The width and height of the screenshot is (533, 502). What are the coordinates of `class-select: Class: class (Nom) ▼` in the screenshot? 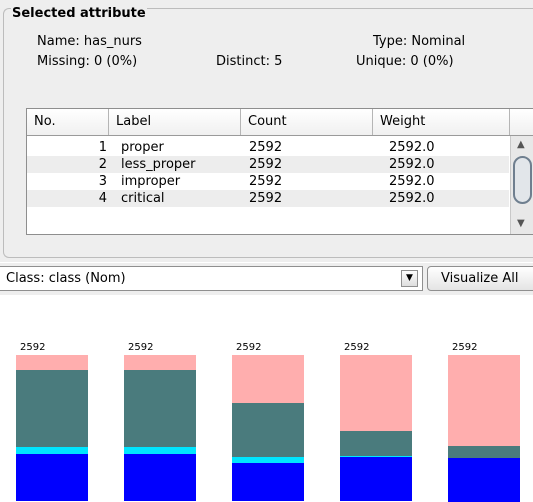 It's located at (211, 278).